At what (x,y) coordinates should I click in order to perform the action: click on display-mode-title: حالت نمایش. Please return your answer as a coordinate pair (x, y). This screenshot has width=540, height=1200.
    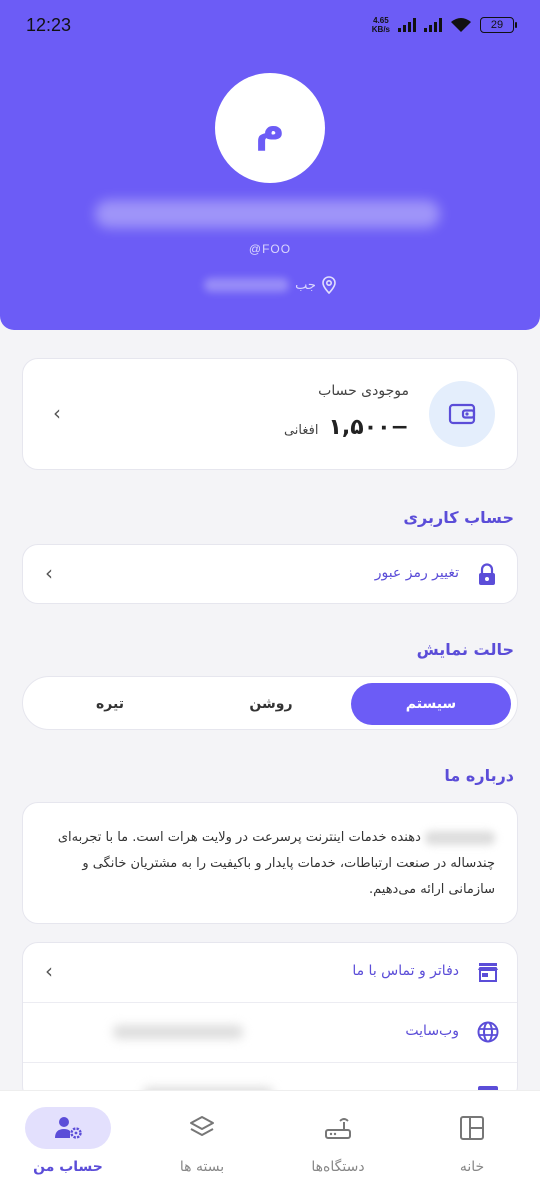
    Looking at the image, I should click on (465, 649).